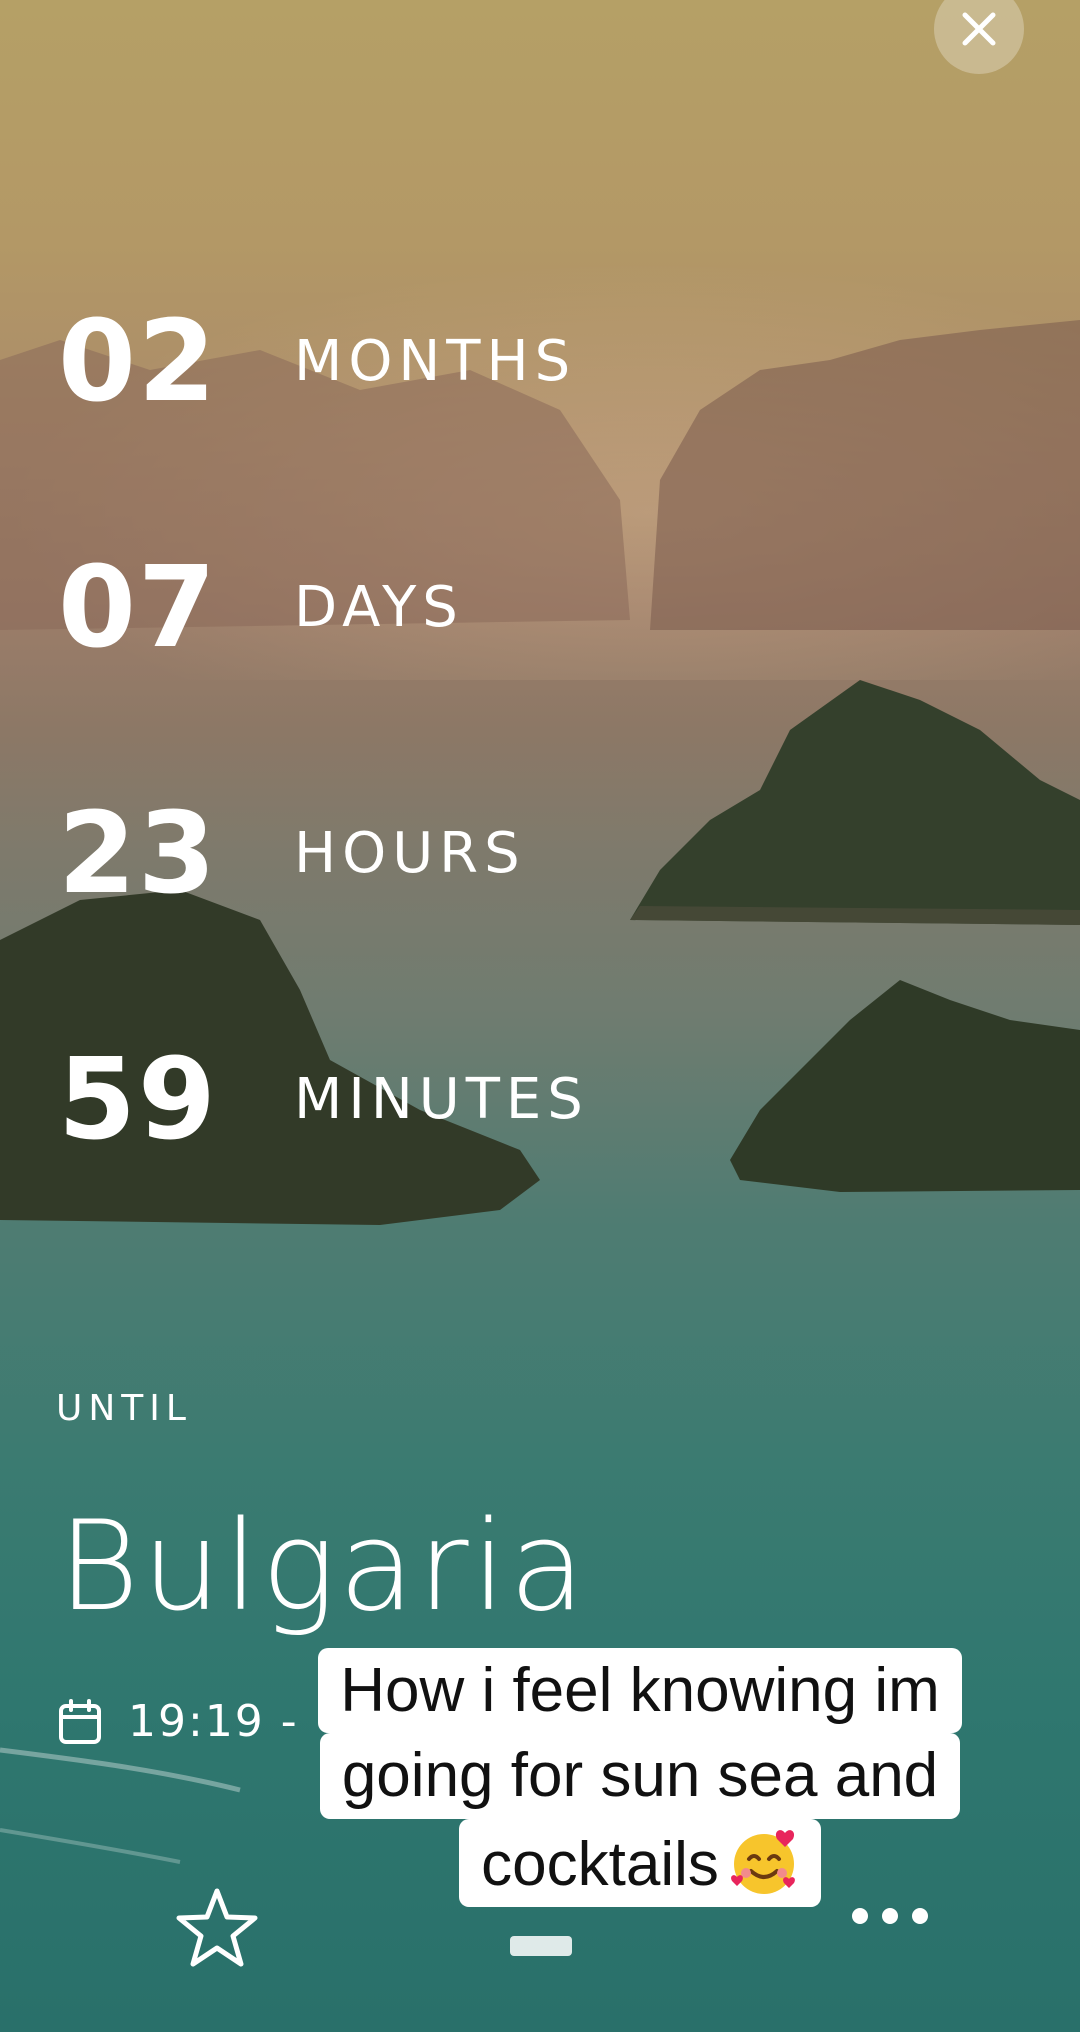  What do you see at coordinates (138, 608) in the screenshot?
I see `countdown-value: 07` at bounding box center [138, 608].